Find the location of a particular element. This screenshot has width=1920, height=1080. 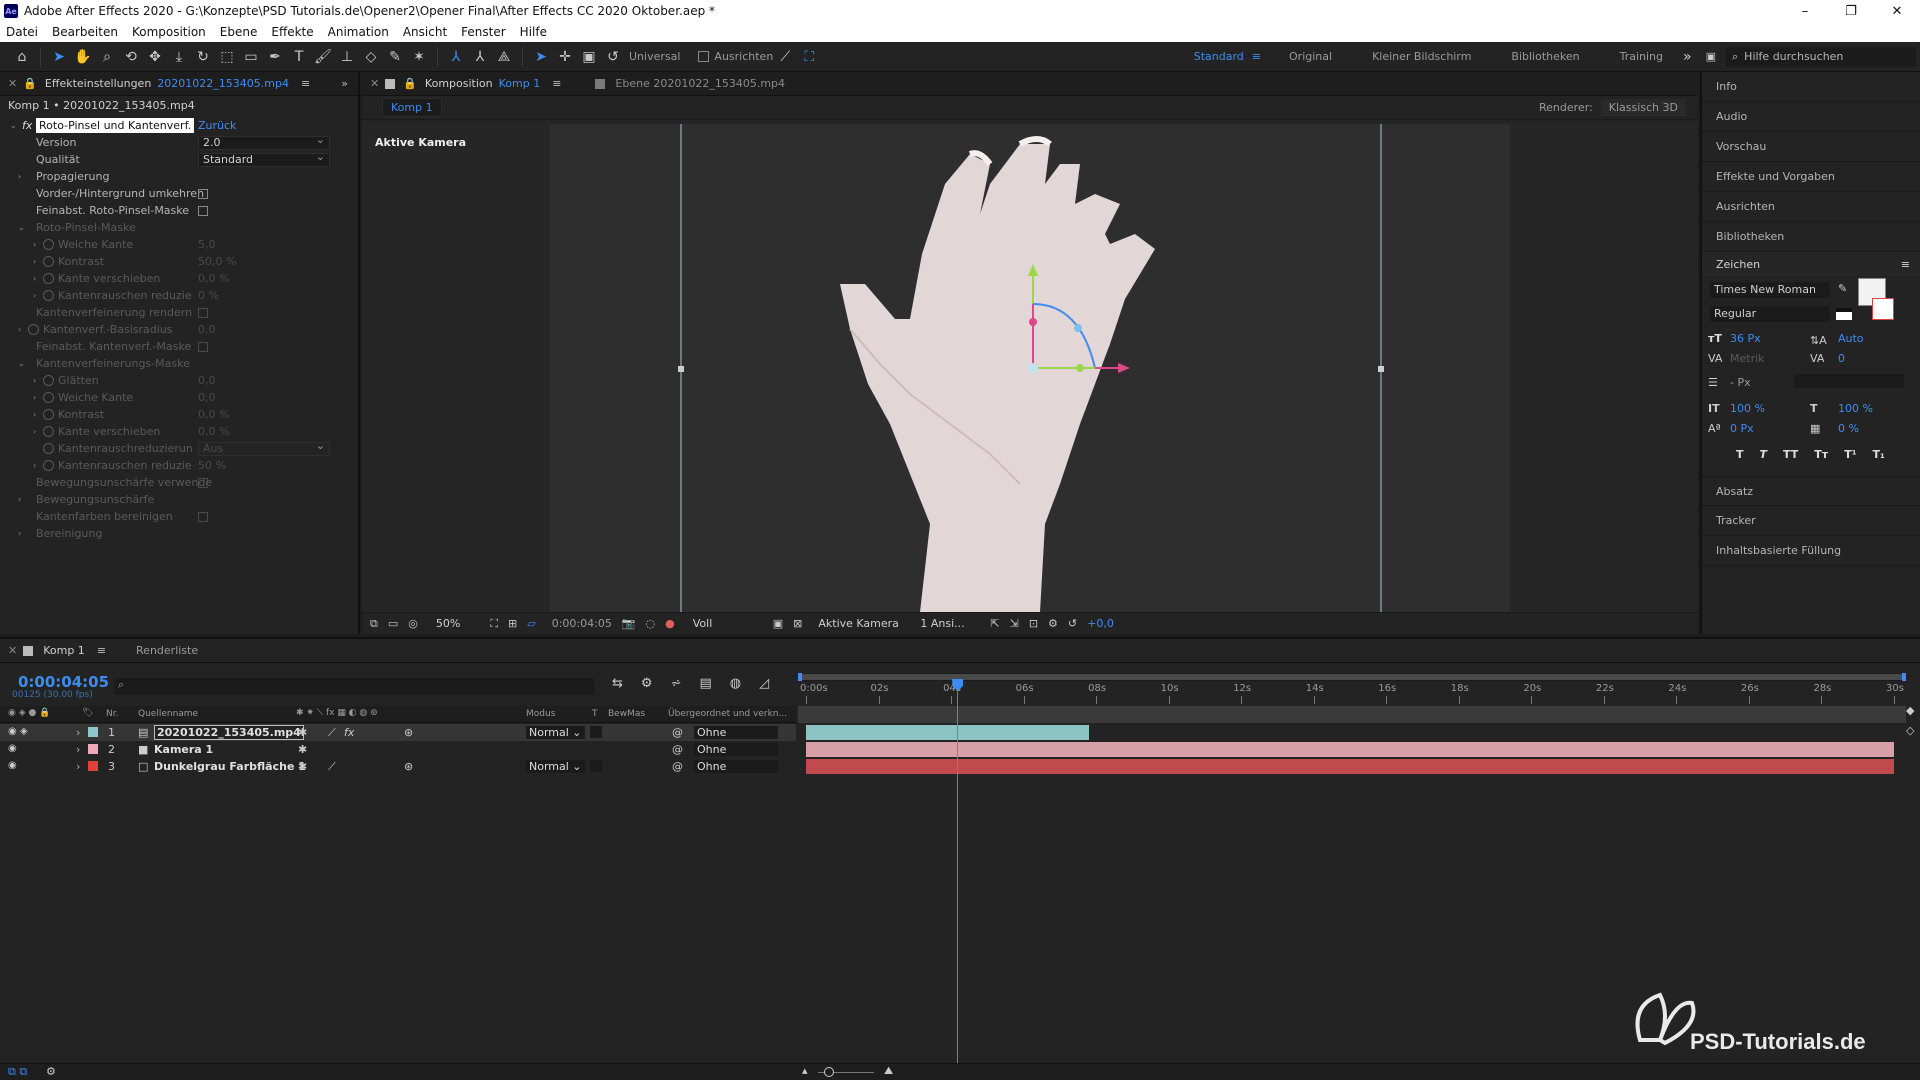

lock-icon: 🔒 is located at coordinates (30, 83).